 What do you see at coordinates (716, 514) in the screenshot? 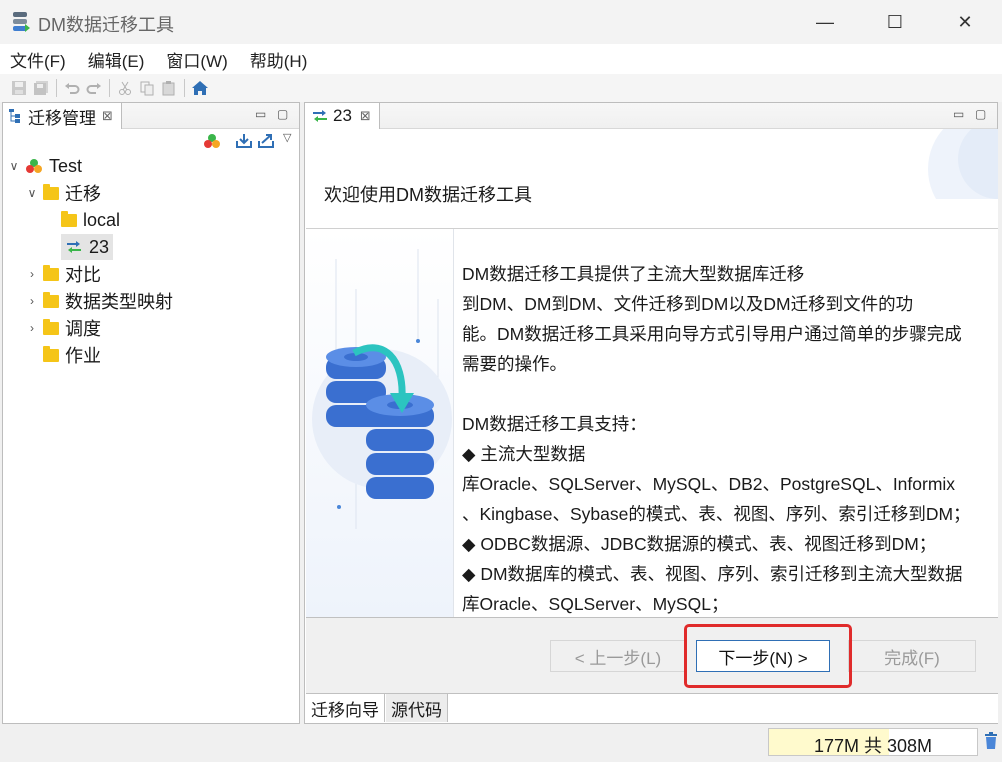
I see `description-line: 、Kingbase、Sybase的模式、表、视图、序列、索引迁移到DM；` at bounding box center [716, 514].